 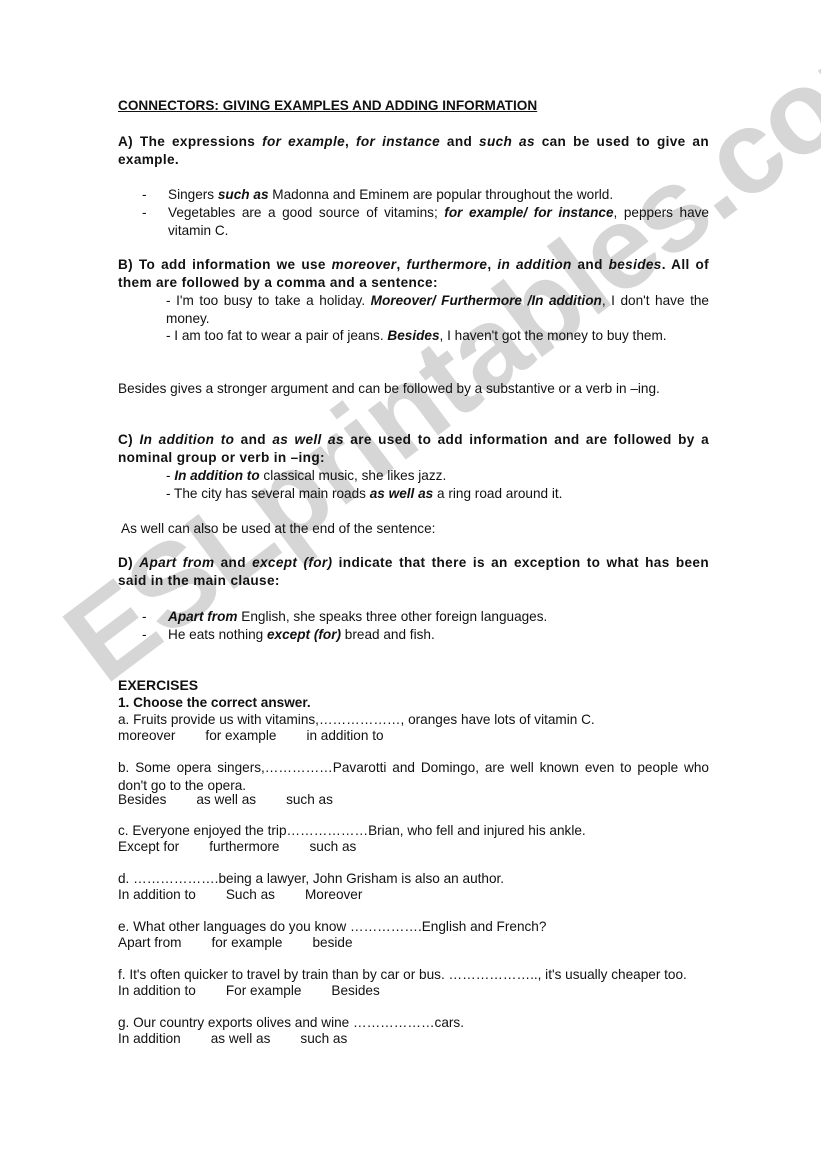 What do you see at coordinates (149, 943) in the screenshot?
I see `answer-option: Apart from` at bounding box center [149, 943].